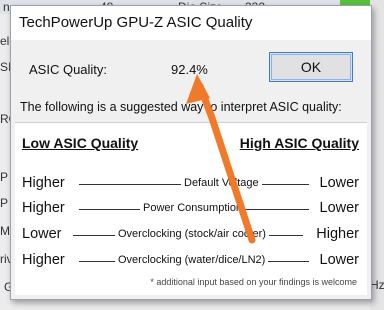 This screenshot has height=310, width=384. I want to click on dialog-titlebar: TechPowerUp GPU-Z ASIC Quality, so click(191, 23).